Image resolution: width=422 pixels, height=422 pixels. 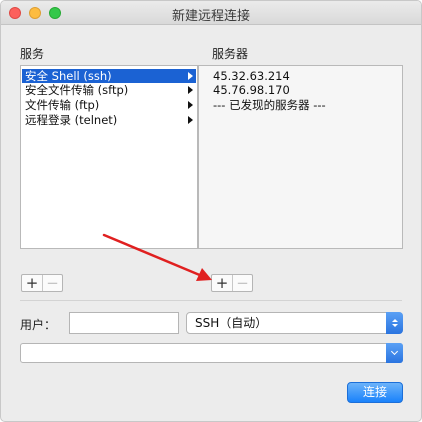 I want to click on service-item-label: 文件传输 (ftp), so click(x=62, y=105).